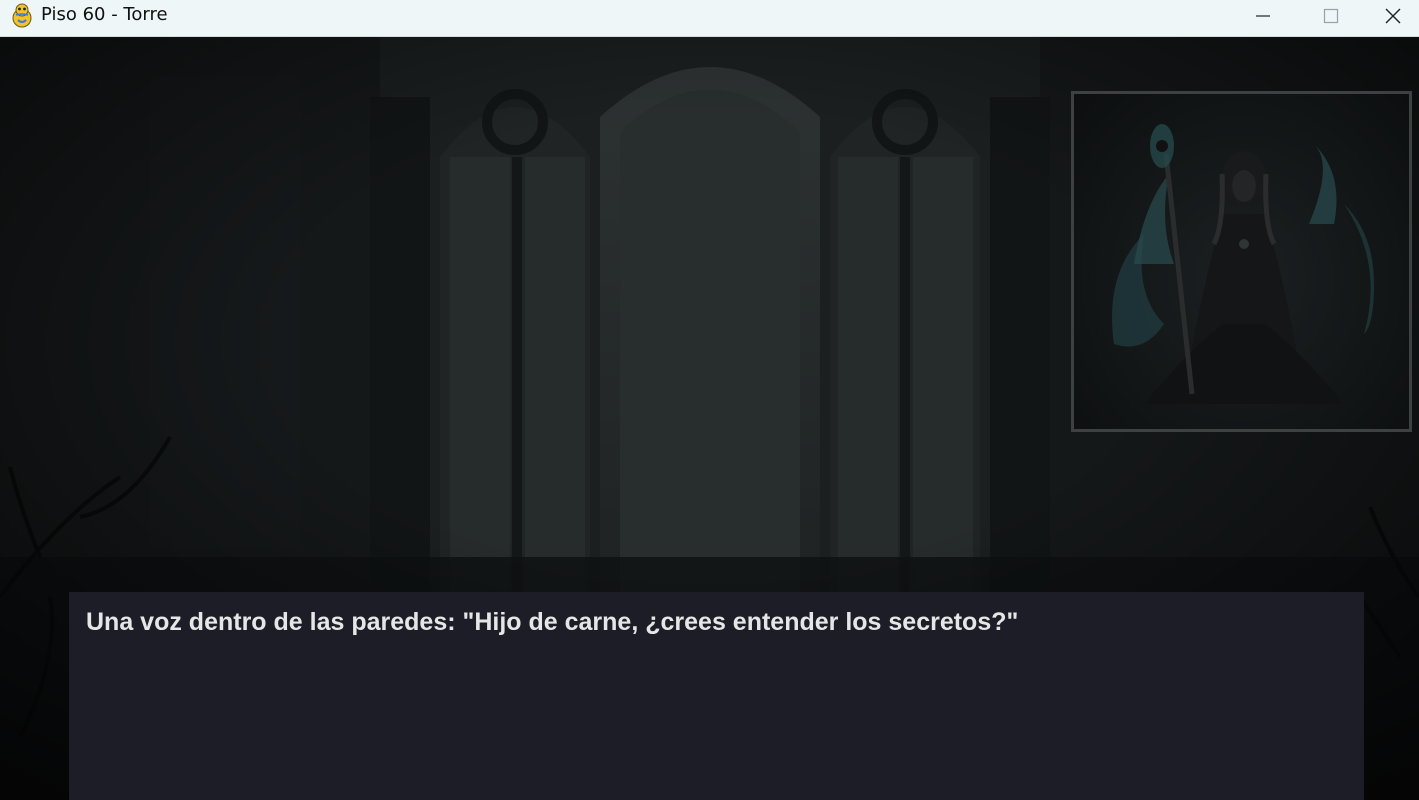  I want to click on close-button, so click(1392, 18).